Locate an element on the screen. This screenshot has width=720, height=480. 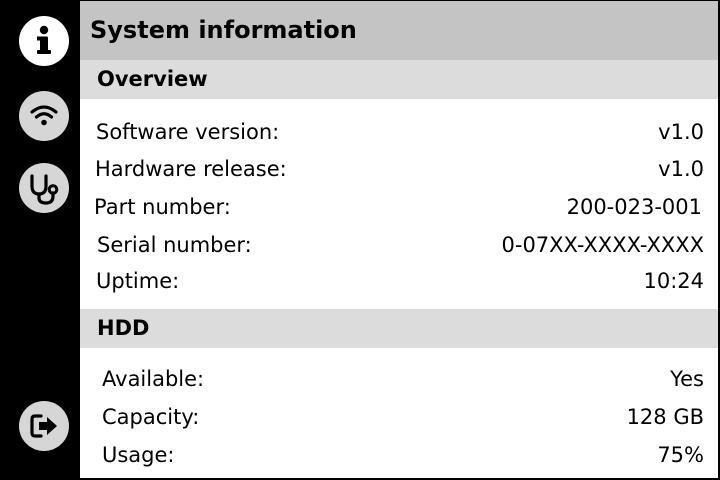
row-value: 10:24 is located at coordinates (673, 281).